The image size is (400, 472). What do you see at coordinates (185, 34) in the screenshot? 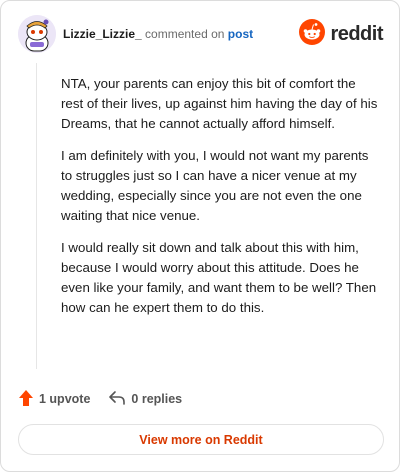
I see `action-text: commented on` at bounding box center [185, 34].